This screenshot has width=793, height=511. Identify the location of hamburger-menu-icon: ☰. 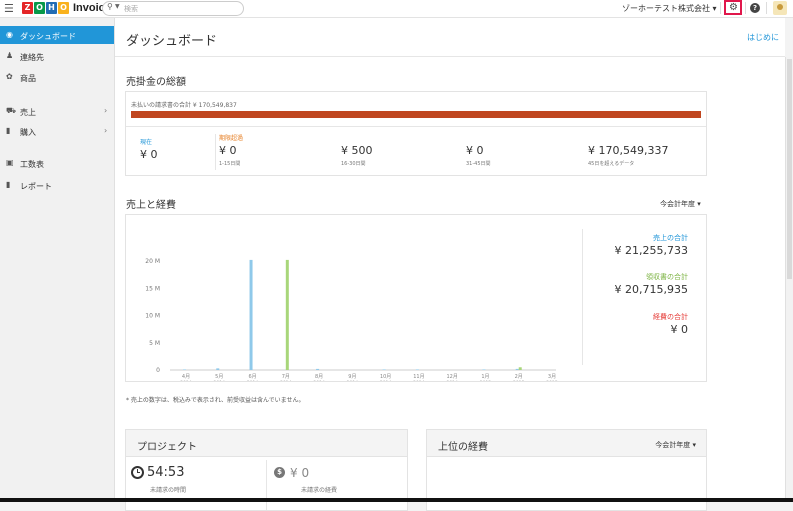
(9, 8).